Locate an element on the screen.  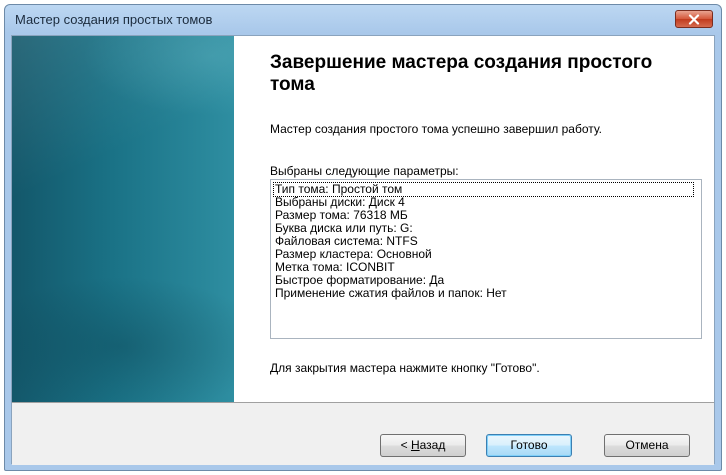
param-line: Применение сжатия файлов и папок: Нет is located at coordinates (391, 293).